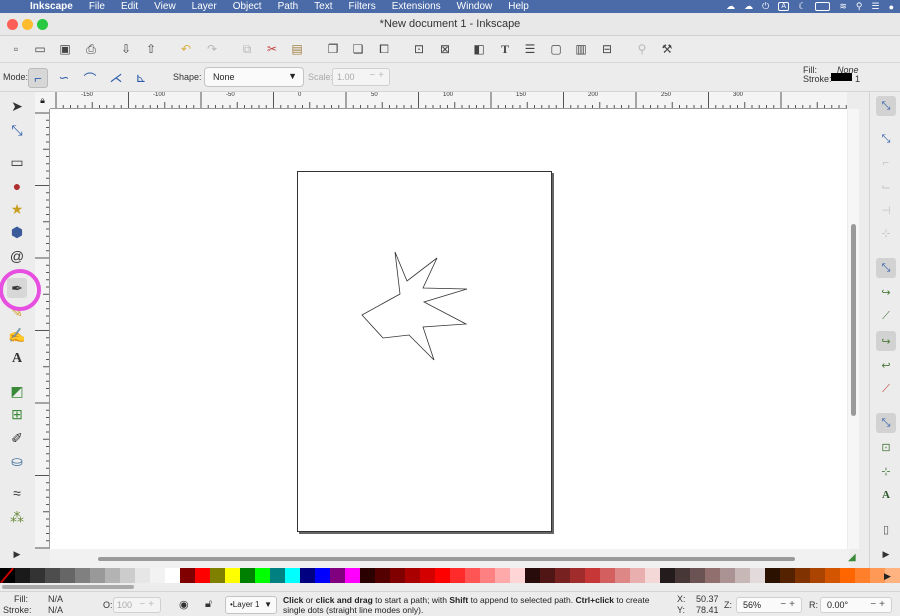 Image resolution: width=900 pixels, height=616 pixels. Describe the element at coordinates (886, 447) in the screenshot. I see `snap-object-midpoints-icon: ⊡` at that location.